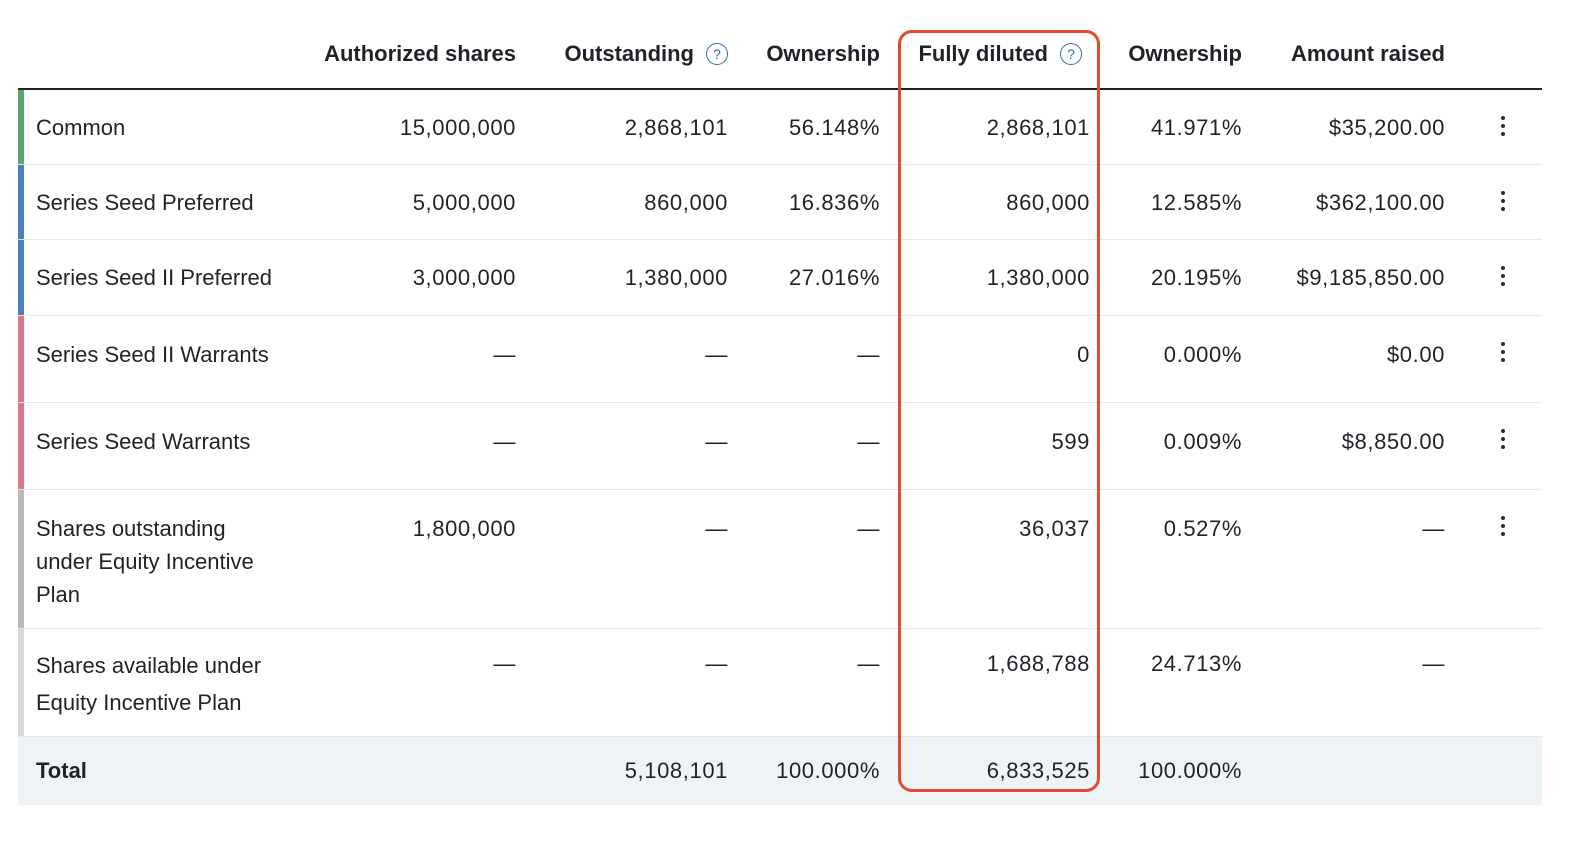 Image resolution: width=1594 pixels, height=854 pixels. What do you see at coordinates (464, 202) in the screenshot?
I see `cell-authorized: 5,000,000` at bounding box center [464, 202].